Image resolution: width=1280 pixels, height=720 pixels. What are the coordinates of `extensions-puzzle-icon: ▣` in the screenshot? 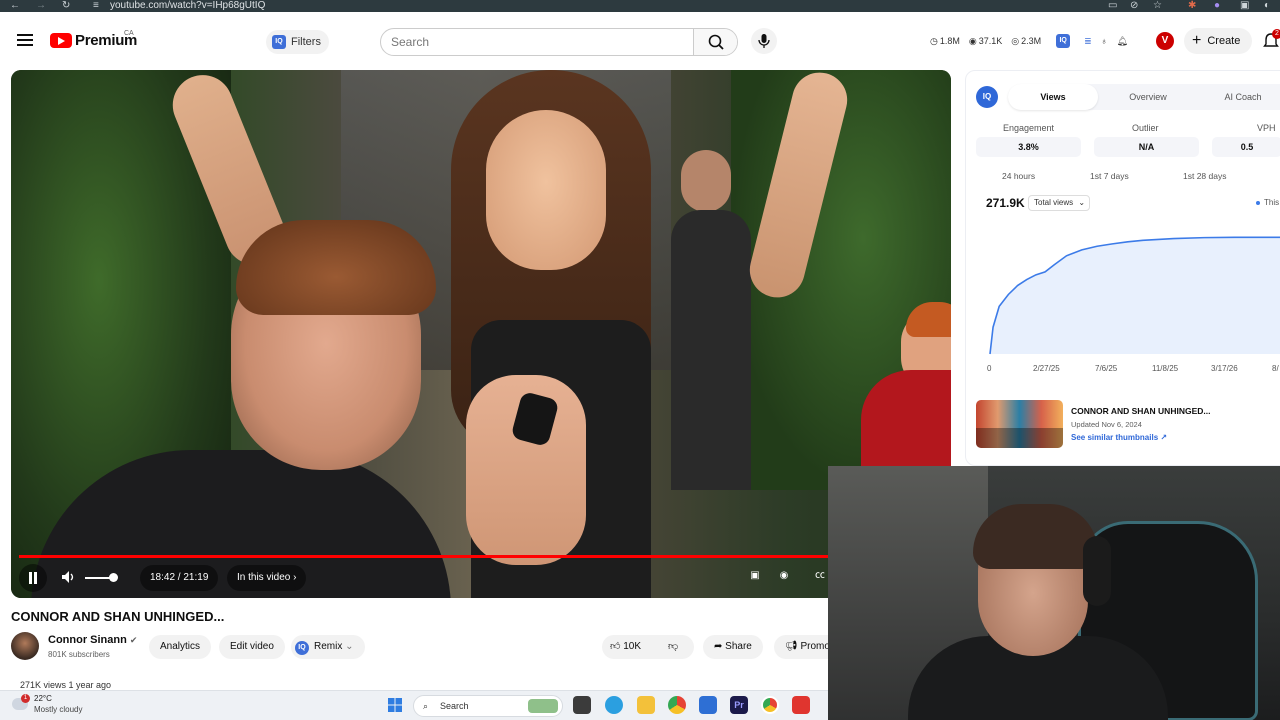 It's located at (1244, 5).